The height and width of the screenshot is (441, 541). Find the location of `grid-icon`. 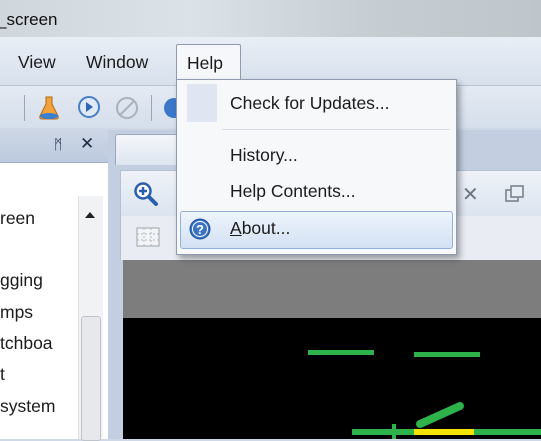

grid-icon is located at coordinates (148, 237).